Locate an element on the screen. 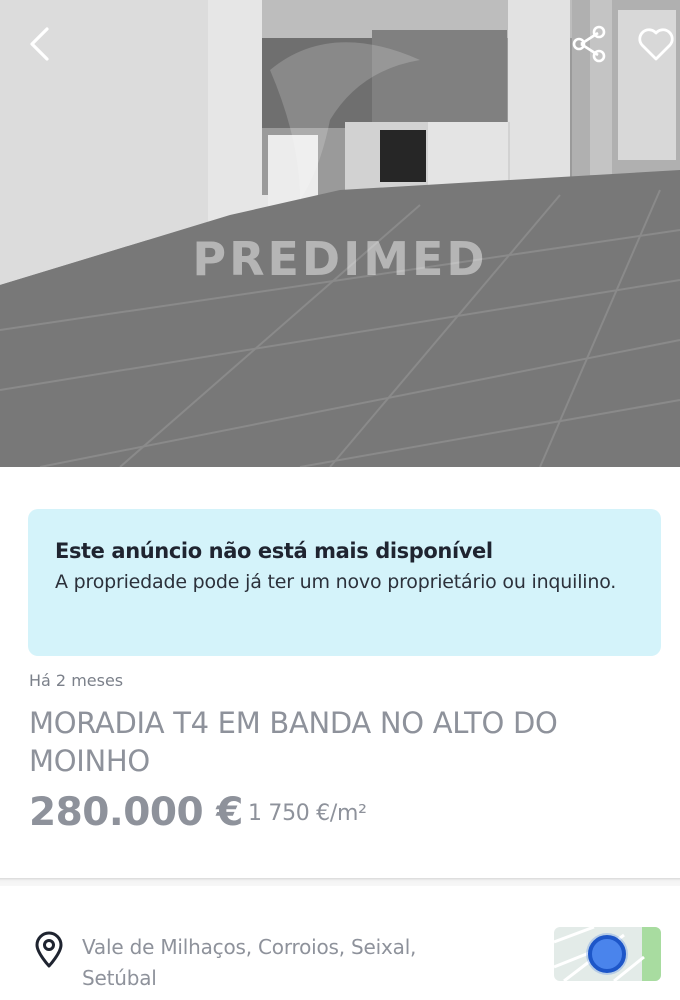 This screenshot has height=1000, width=680. listing-title: MORADIA T4 EM BANDA NO ALTO DO MOINHO is located at coordinates (293, 742).